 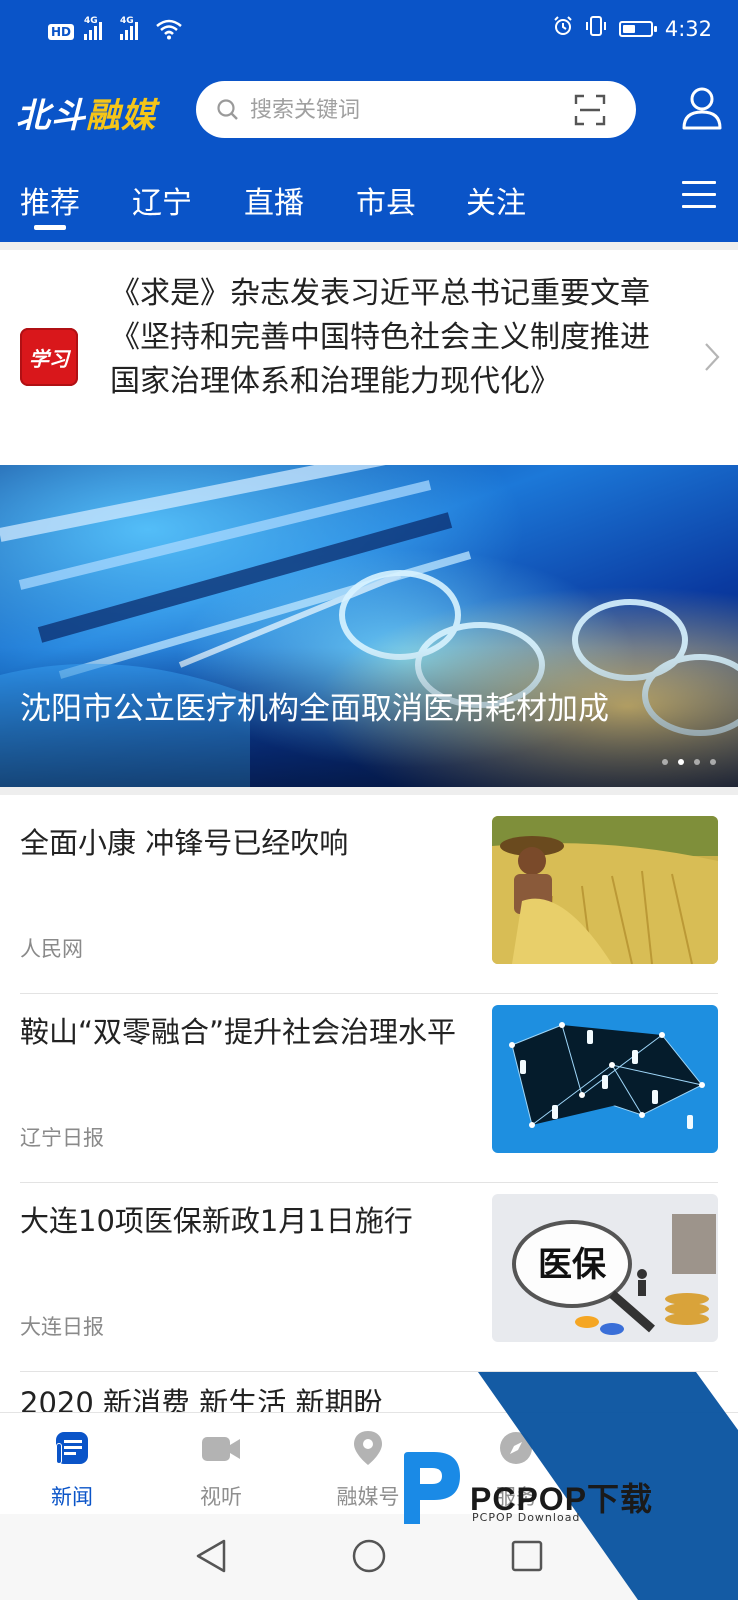 What do you see at coordinates (62, 1327) in the screenshot?
I see `news-source: 大连日报` at bounding box center [62, 1327].